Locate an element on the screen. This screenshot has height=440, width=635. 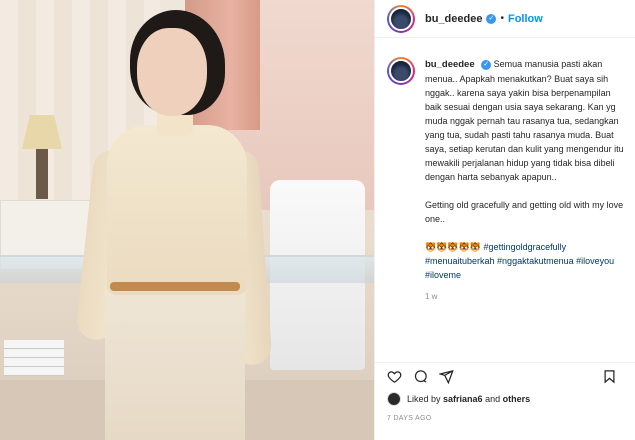
action-icons is located at coordinates (505, 376).